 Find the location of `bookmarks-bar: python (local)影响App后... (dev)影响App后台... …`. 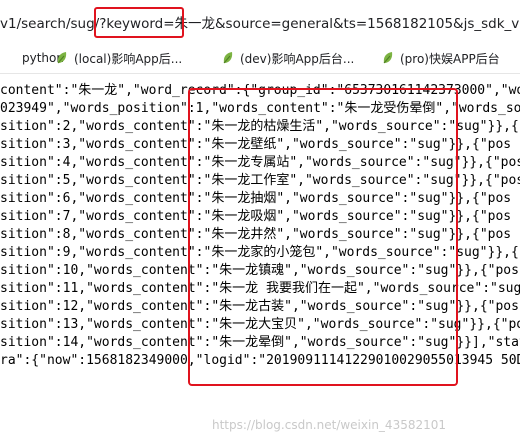

bookmarks-bar: python (local)影响App后... (dev)影响App后台... … is located at coordinates (260, 57).